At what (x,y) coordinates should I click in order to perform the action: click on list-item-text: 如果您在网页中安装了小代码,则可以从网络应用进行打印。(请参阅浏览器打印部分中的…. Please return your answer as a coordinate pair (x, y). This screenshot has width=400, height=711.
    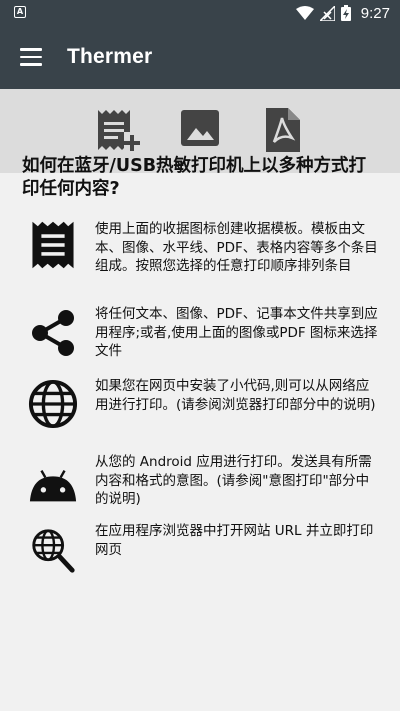
    Looking at the image, I should click on (235, 395).